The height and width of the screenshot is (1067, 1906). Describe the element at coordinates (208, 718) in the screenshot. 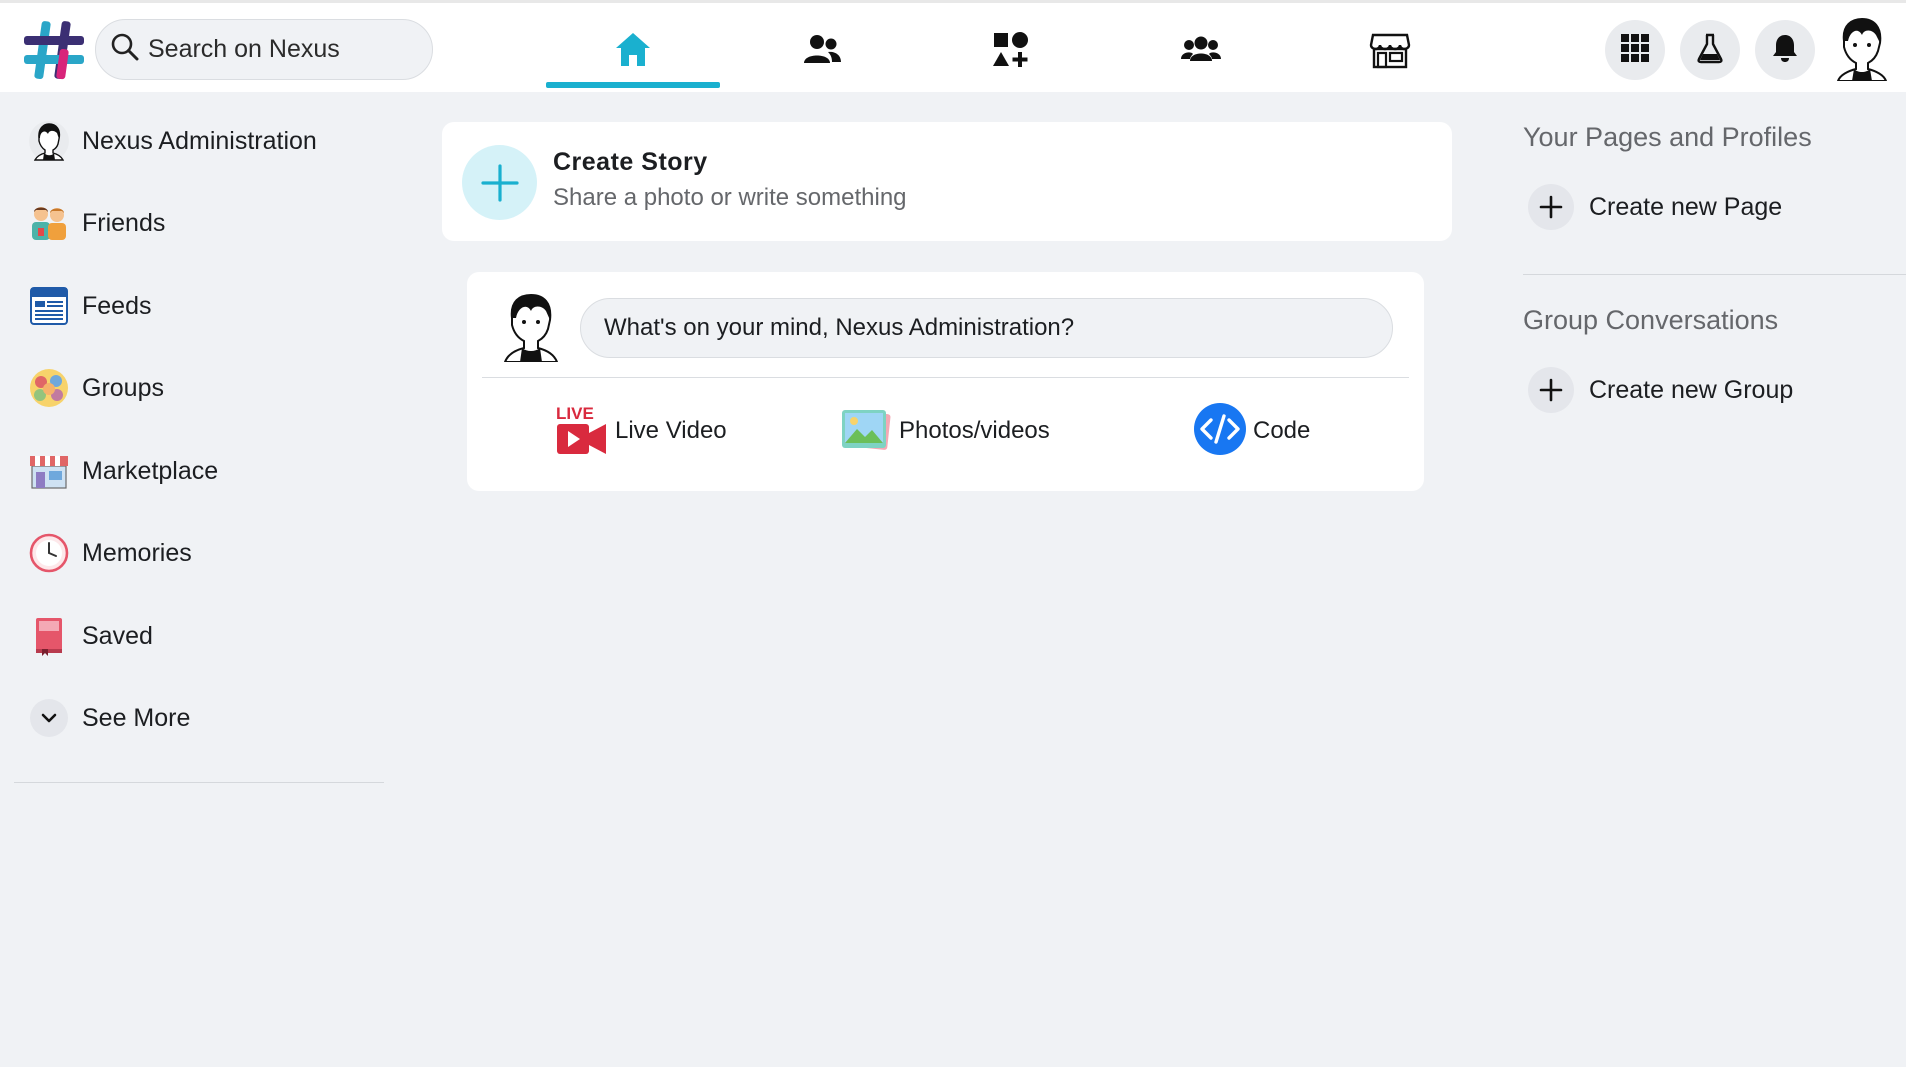

I see `sidebar-item-see-more: See More` at that location.